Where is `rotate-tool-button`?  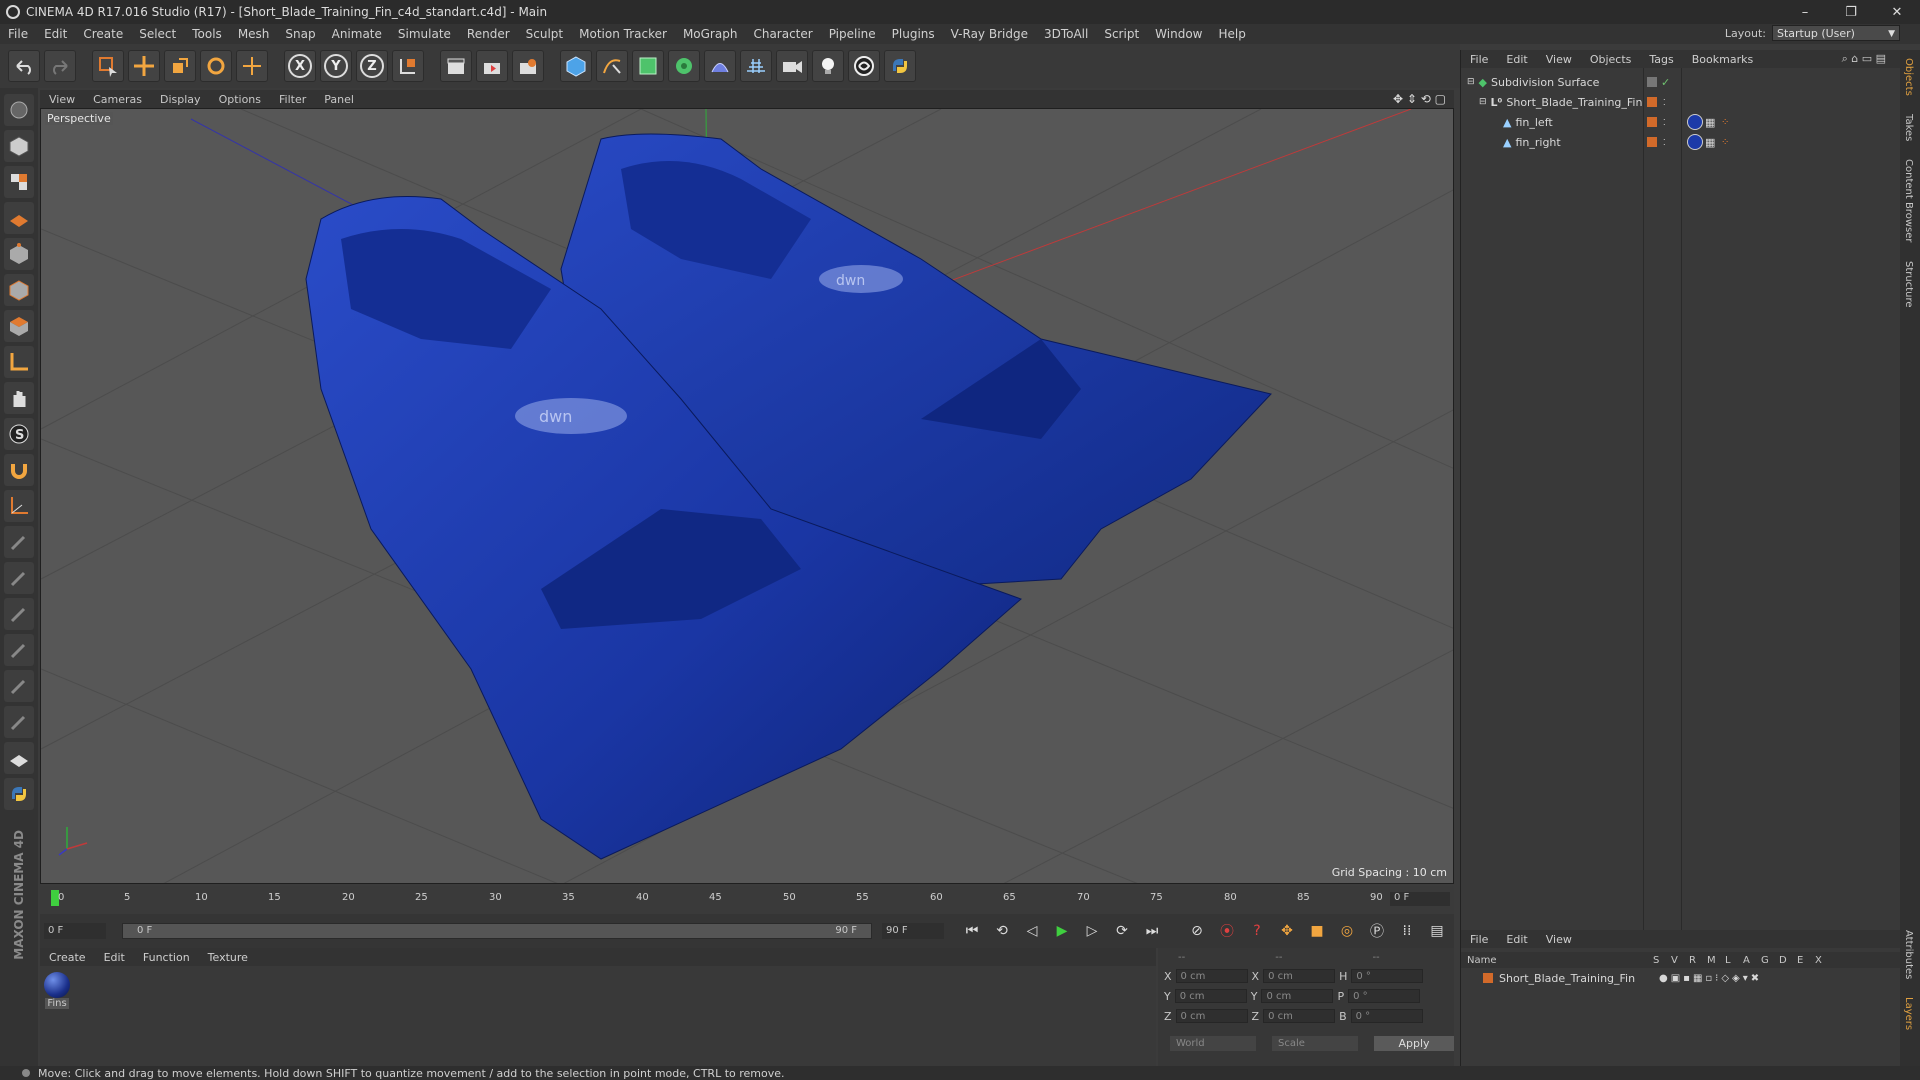
rotate-tool-button is located at coordinates (216, 66).